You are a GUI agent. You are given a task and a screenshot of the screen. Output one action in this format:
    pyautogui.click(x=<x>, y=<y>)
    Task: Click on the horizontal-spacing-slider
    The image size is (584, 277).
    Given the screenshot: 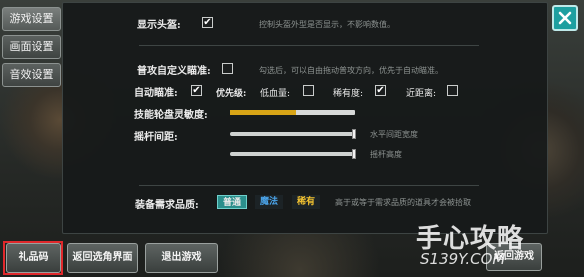 What is the action you would take?
    pyautogui.click(x=293, y=134)
    